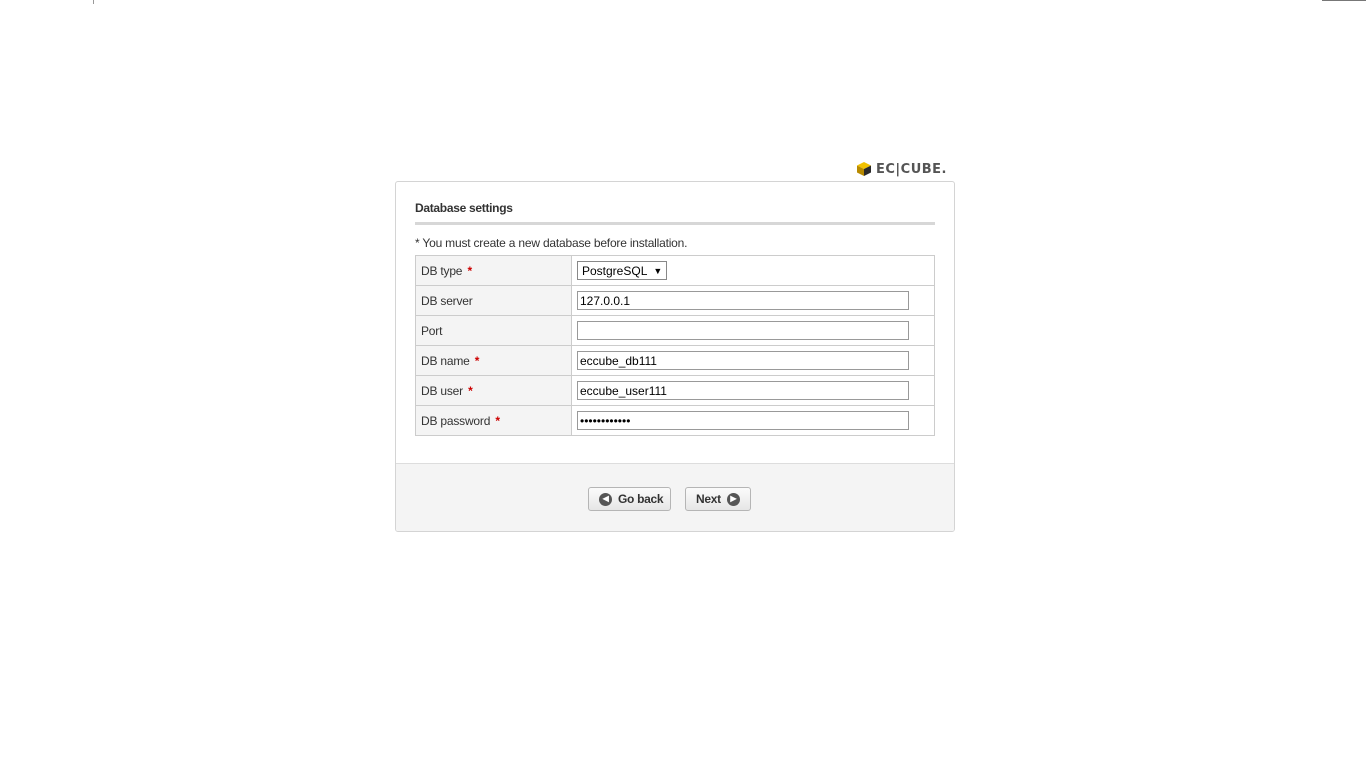  I want to click on form-row-db-name: DB name *, so click(675, 360).